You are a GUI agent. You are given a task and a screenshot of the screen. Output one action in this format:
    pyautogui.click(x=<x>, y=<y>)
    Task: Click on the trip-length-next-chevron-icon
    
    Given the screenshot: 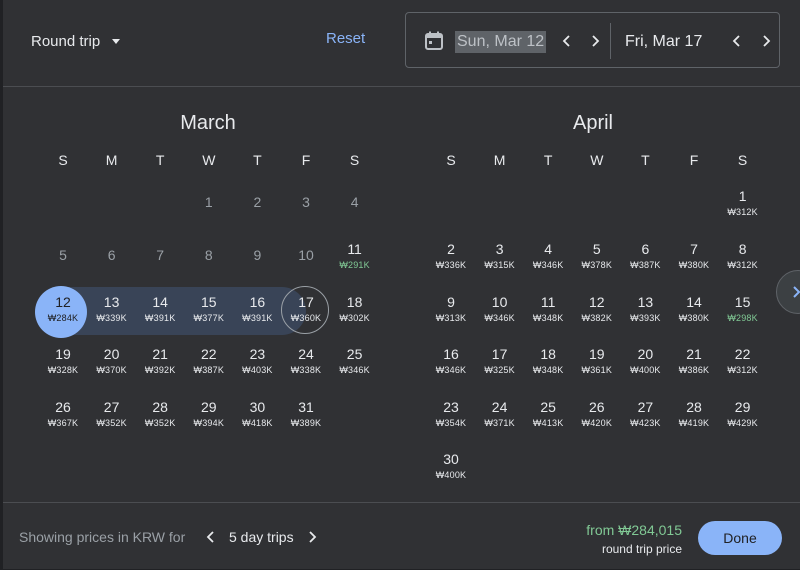 What is the action you would take?
    pyautogui.click(x=312, y=537)
    